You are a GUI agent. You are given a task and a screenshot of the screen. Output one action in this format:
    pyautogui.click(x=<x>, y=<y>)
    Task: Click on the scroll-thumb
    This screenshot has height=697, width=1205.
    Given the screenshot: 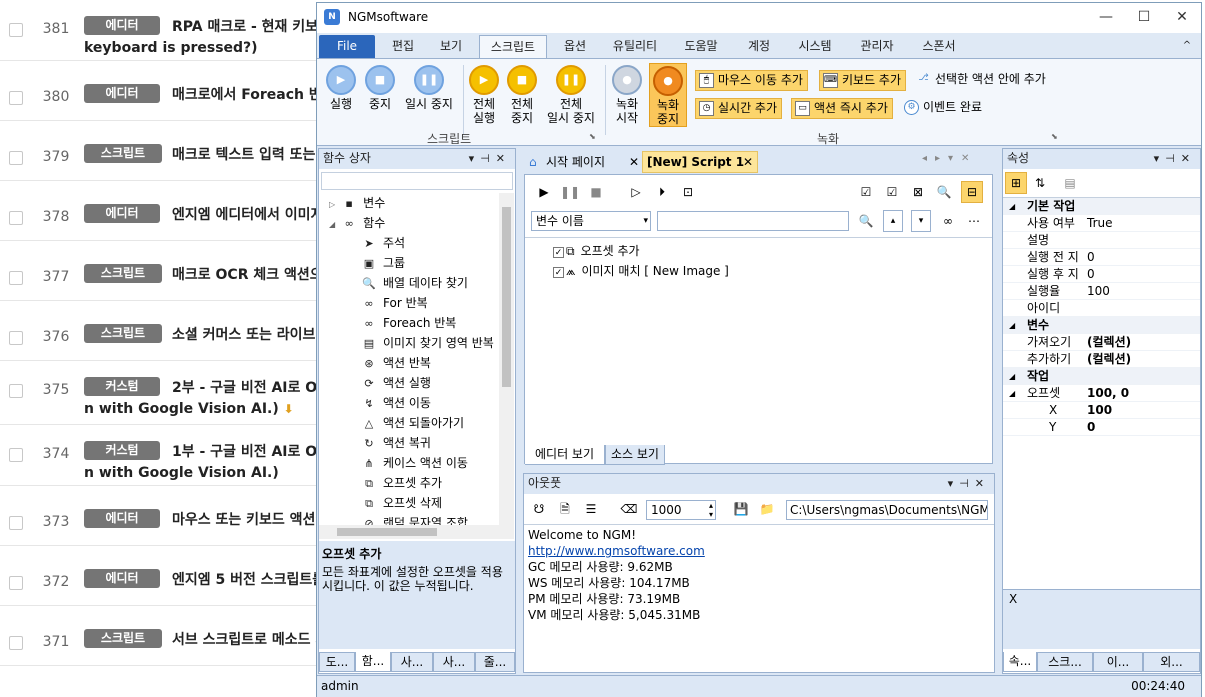 What is the action you would take?
    pyautogui.click(x=506, y=297)
    